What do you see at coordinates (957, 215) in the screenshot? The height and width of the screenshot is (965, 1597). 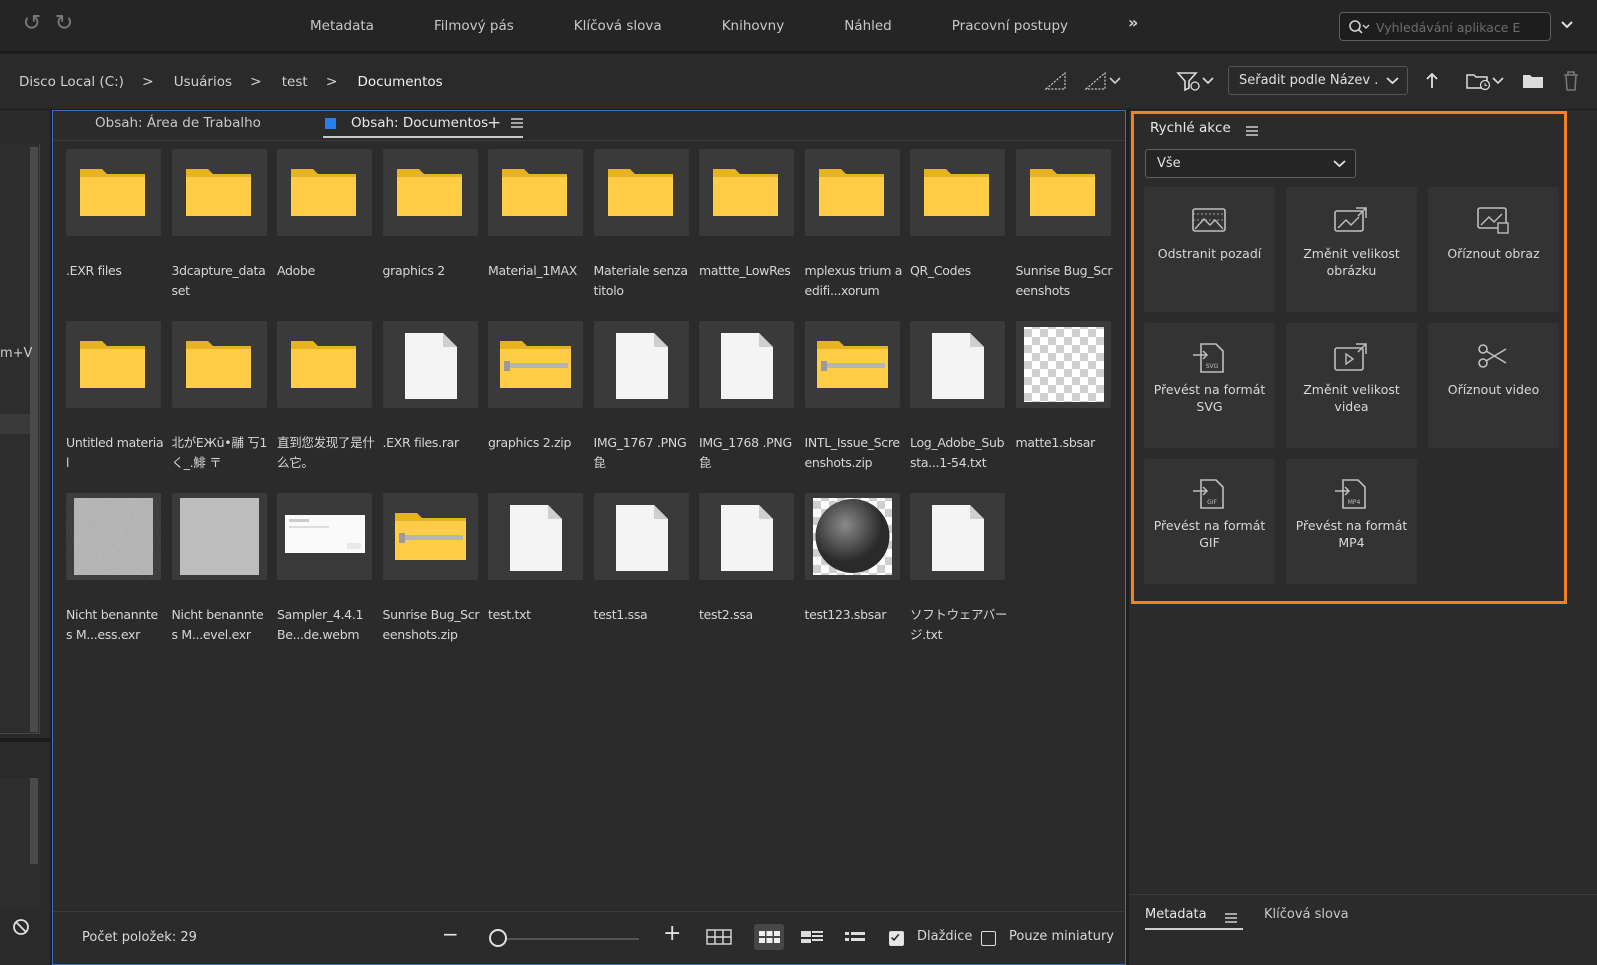 I see `file-item-folder: QR_Codes` at bounding box center [957, 215].